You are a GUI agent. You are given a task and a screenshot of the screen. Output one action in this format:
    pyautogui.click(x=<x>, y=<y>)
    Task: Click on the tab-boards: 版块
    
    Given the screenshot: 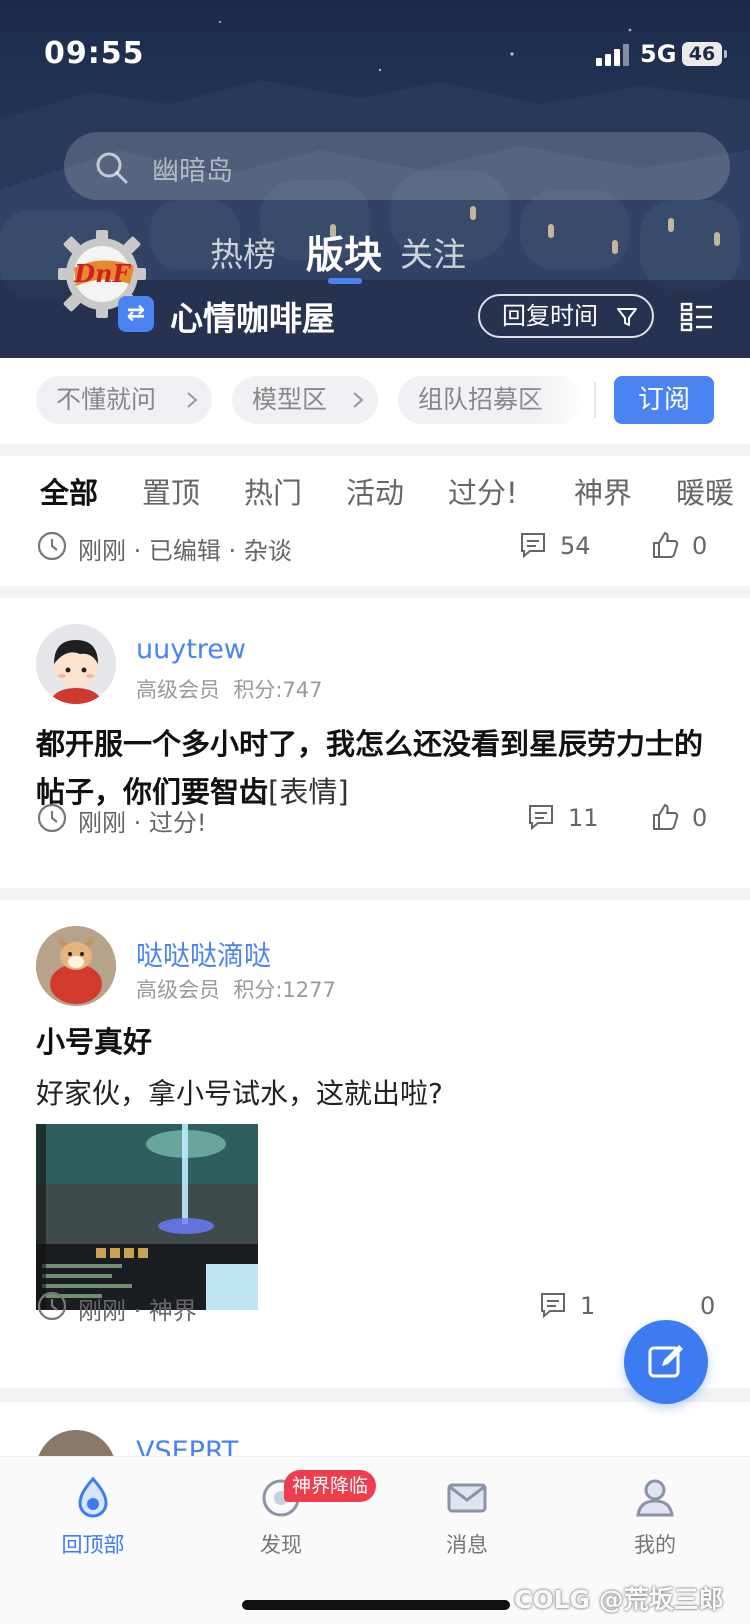 What is the action you would take?
    pyautogui.click(x=344, y=251)
    